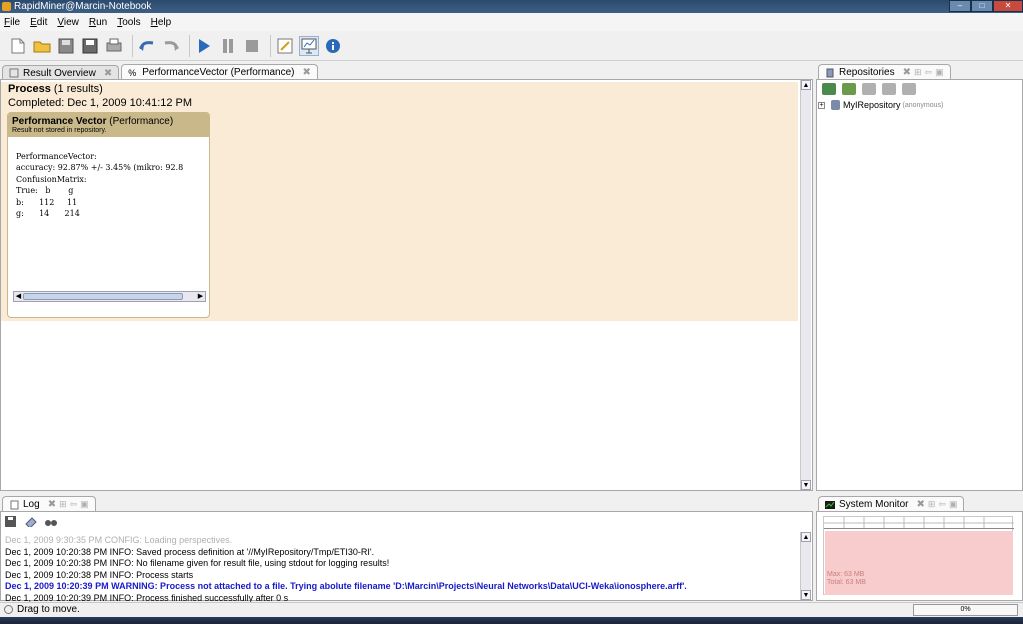  What do you see at coordinates (38, 22) in the screenshot?
I see `menu-edit: Edit` at bounding box center [38, 22].